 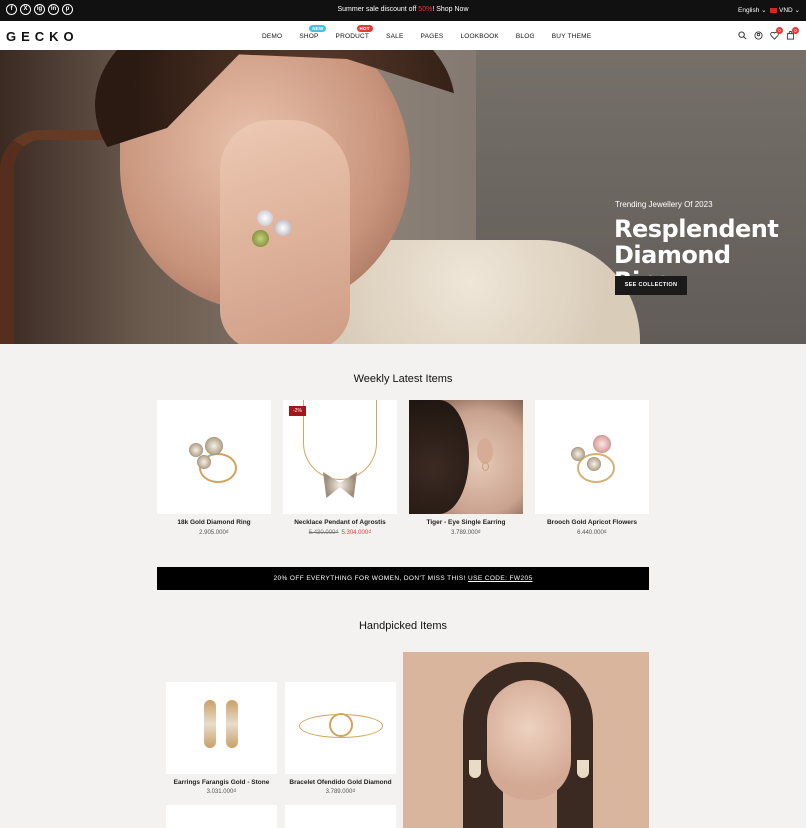 I want to click on currency-selector: VND ⌄, so click(x=785, y=10).